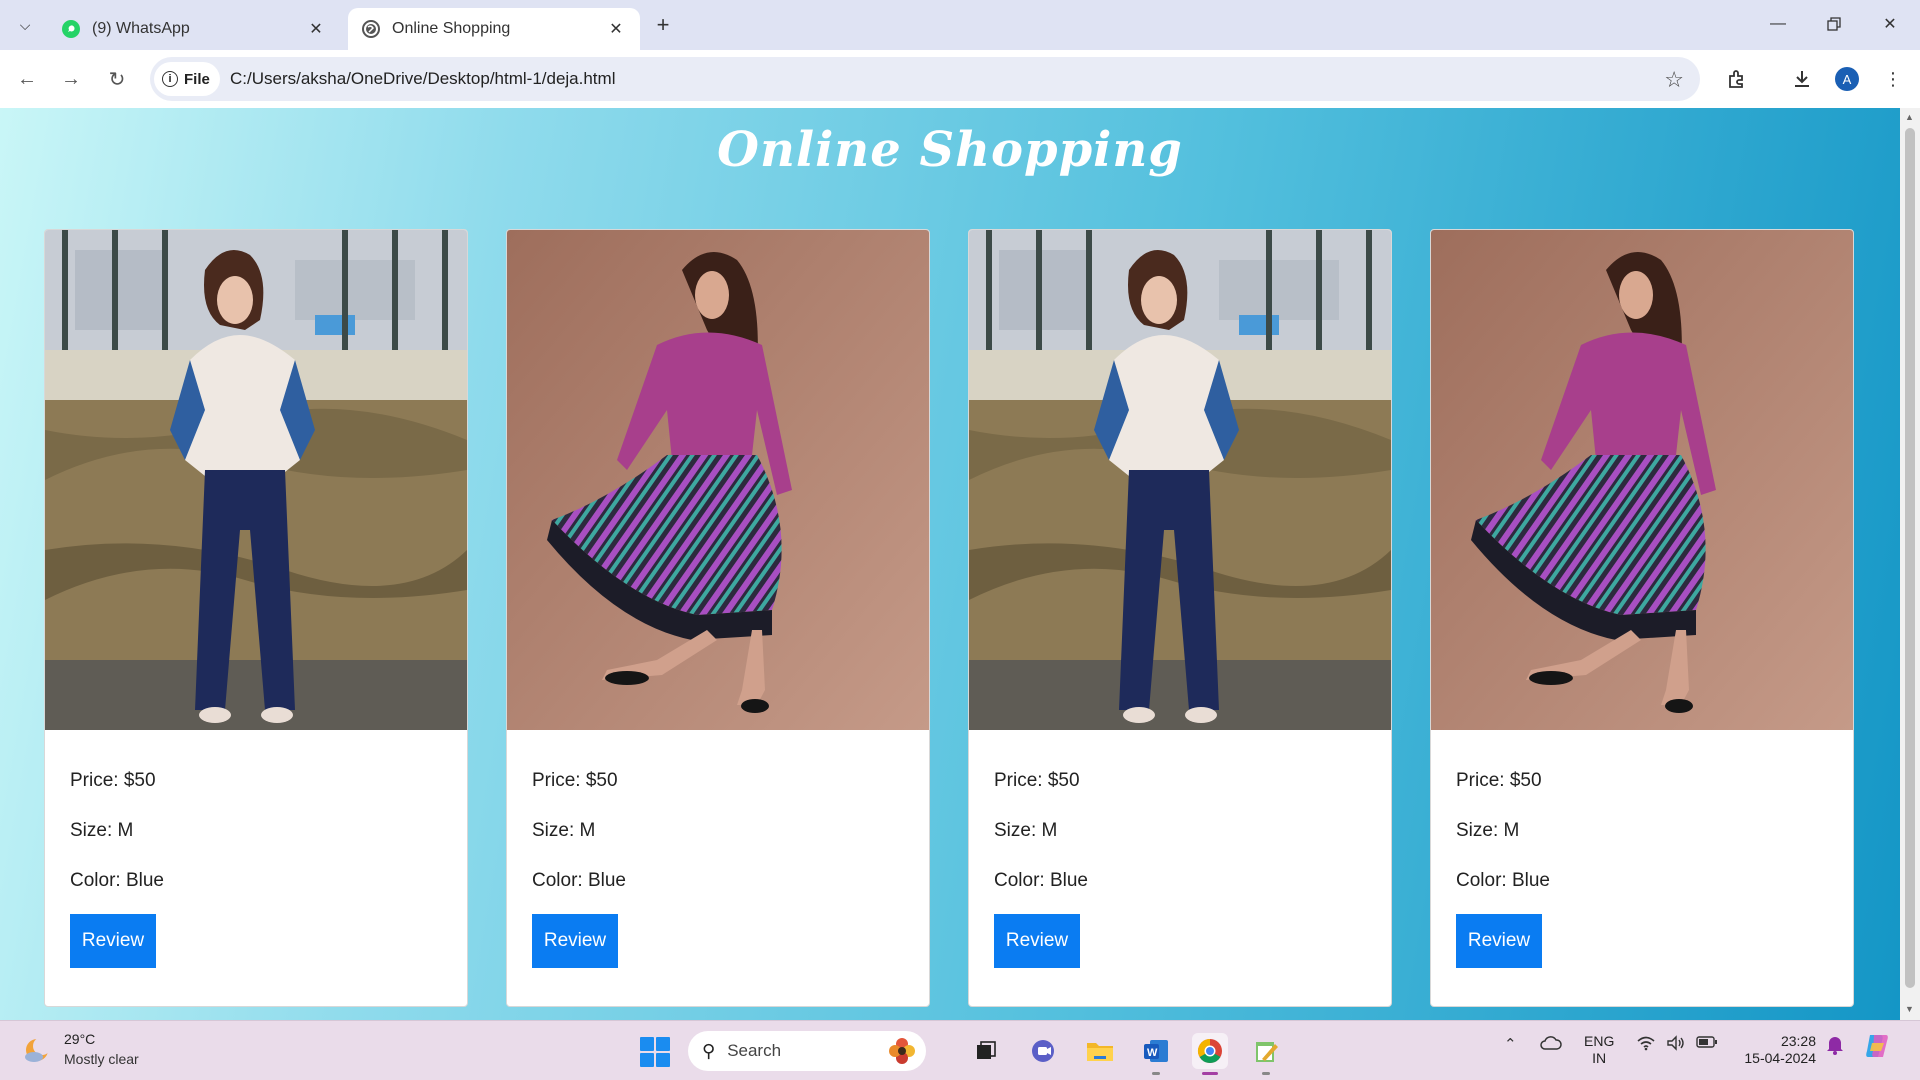 This screenshot has width=1920, height=1080. I want to click on copilot-icon, so click(1877, 1046).